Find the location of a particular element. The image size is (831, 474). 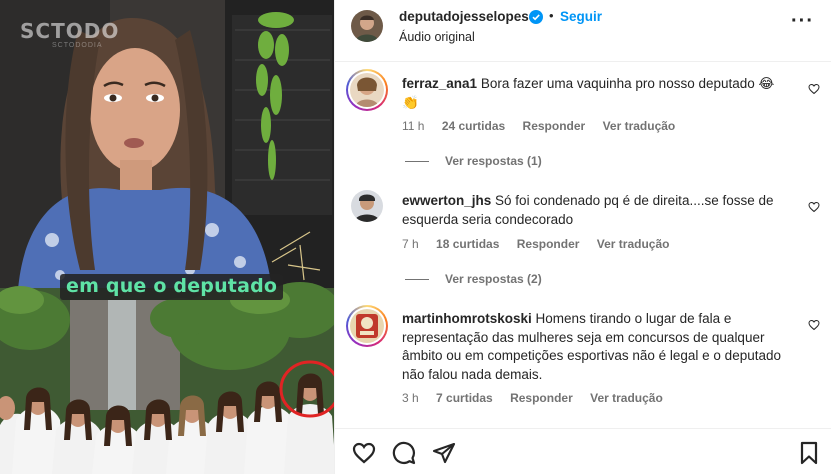

view-replies-label: Ver respostas (2) is located at coordinates (493, 279).